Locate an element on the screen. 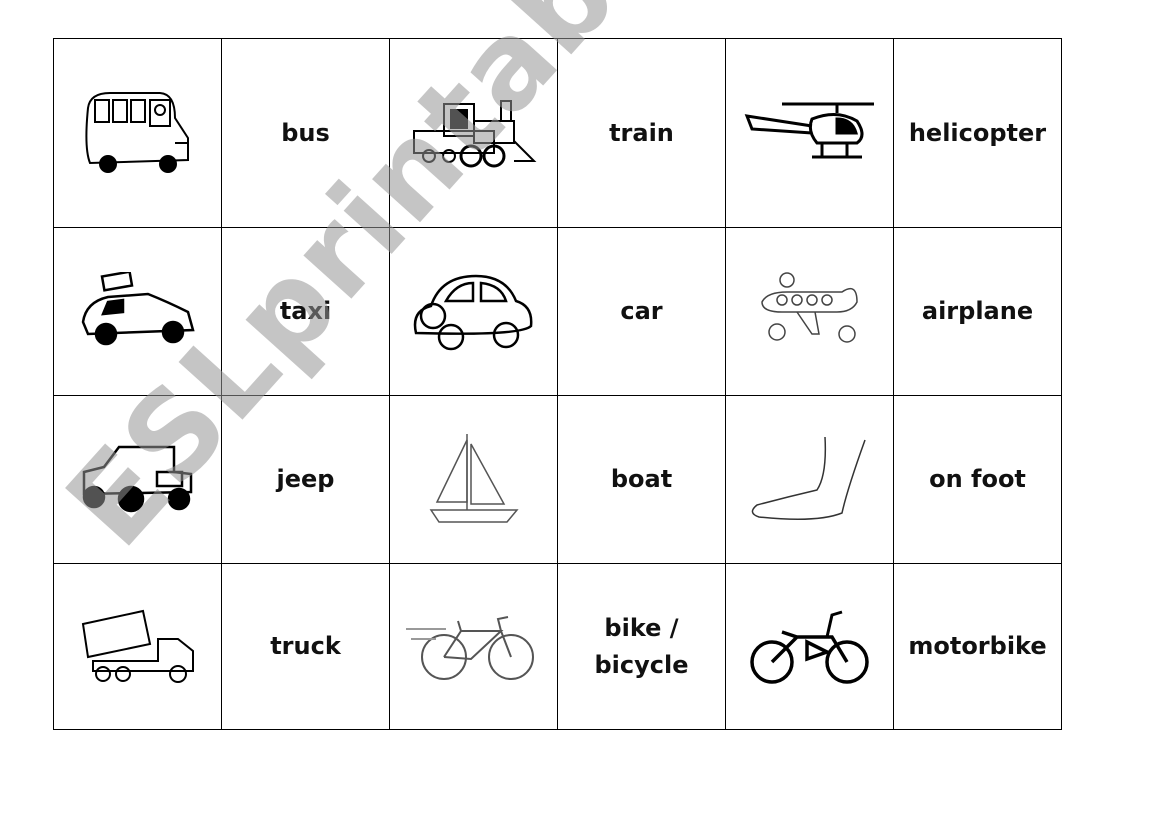  card-taxi-picture is located at coordinates (137, 311).